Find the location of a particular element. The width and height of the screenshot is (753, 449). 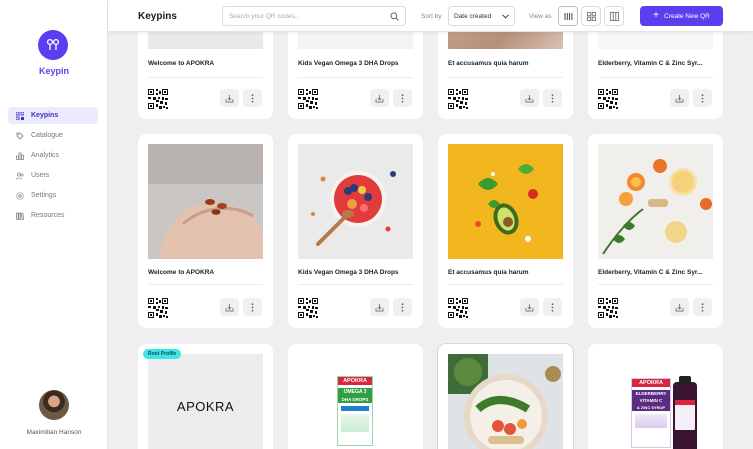

card-thumbnail: APOKRA OMEGA 3 DHA DROPS is located at coordinates (355, 401).